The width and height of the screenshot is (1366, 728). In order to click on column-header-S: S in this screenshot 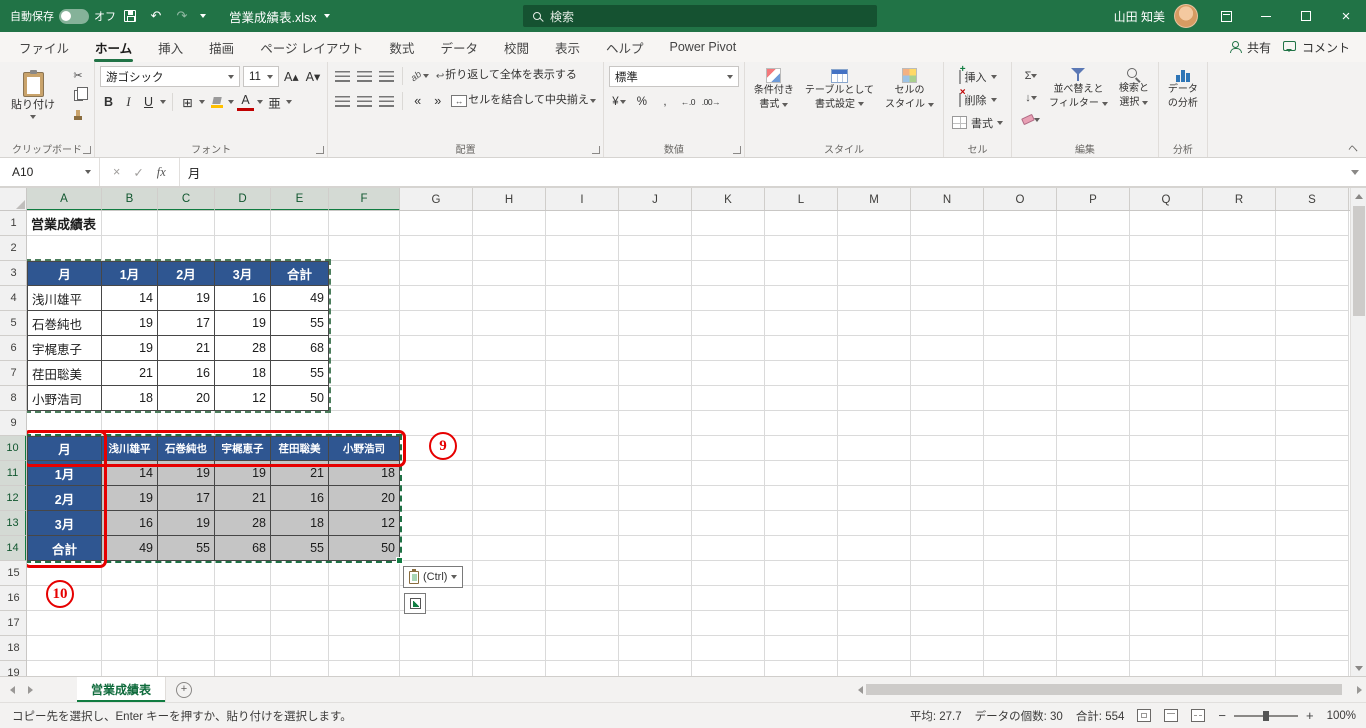, I will do `click(1312, 199)`.